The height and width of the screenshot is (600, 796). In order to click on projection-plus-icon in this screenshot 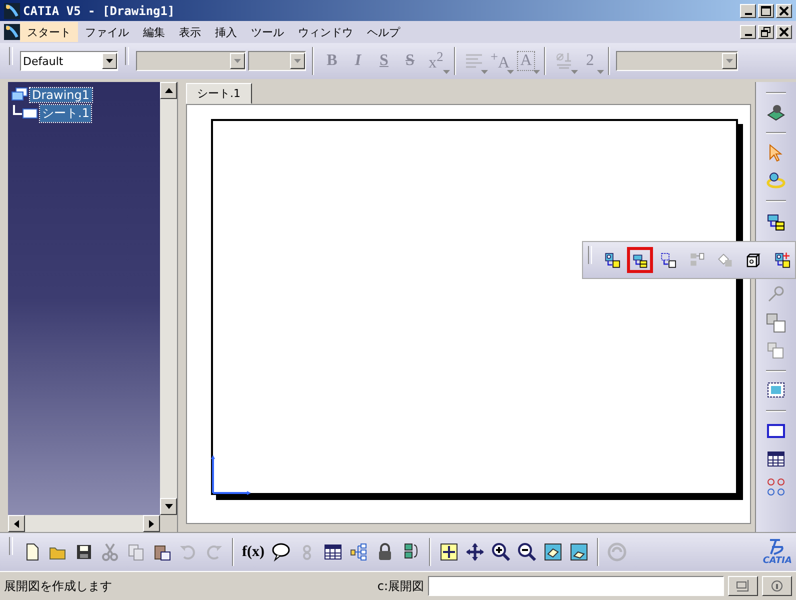, I will do `click(782, 260)`.